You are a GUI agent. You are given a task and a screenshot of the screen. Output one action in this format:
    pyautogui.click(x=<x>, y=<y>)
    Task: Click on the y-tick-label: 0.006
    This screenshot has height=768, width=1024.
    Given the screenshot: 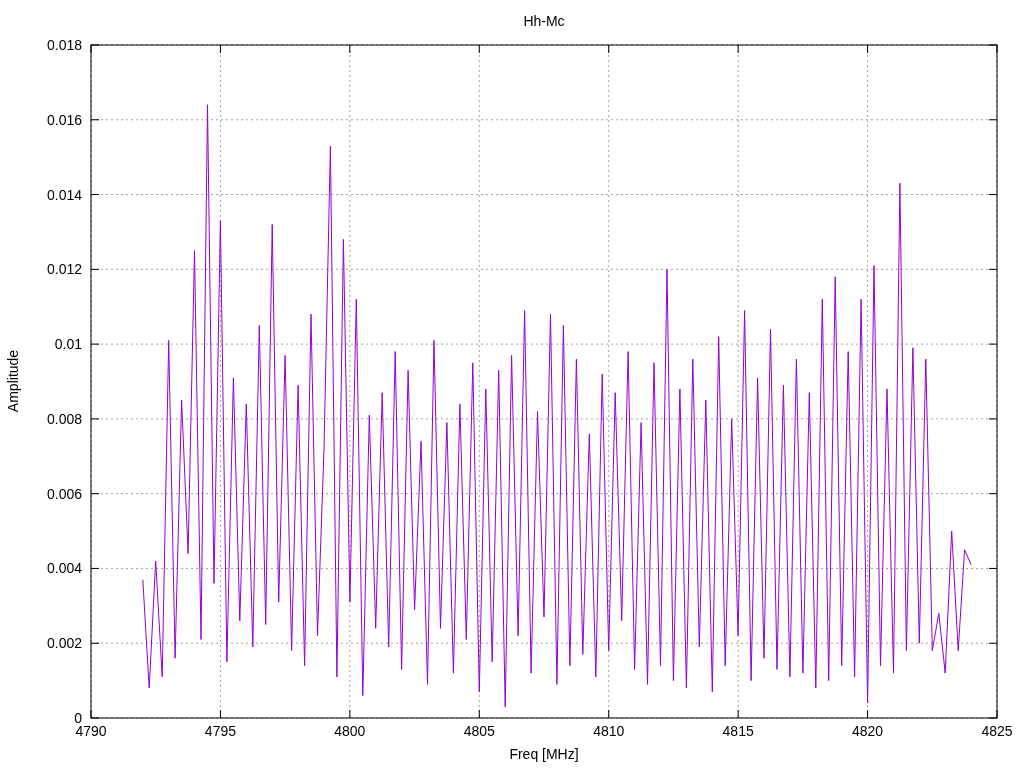 What is the action you would take?
    pyautogui.click(x=64, y=493)
    